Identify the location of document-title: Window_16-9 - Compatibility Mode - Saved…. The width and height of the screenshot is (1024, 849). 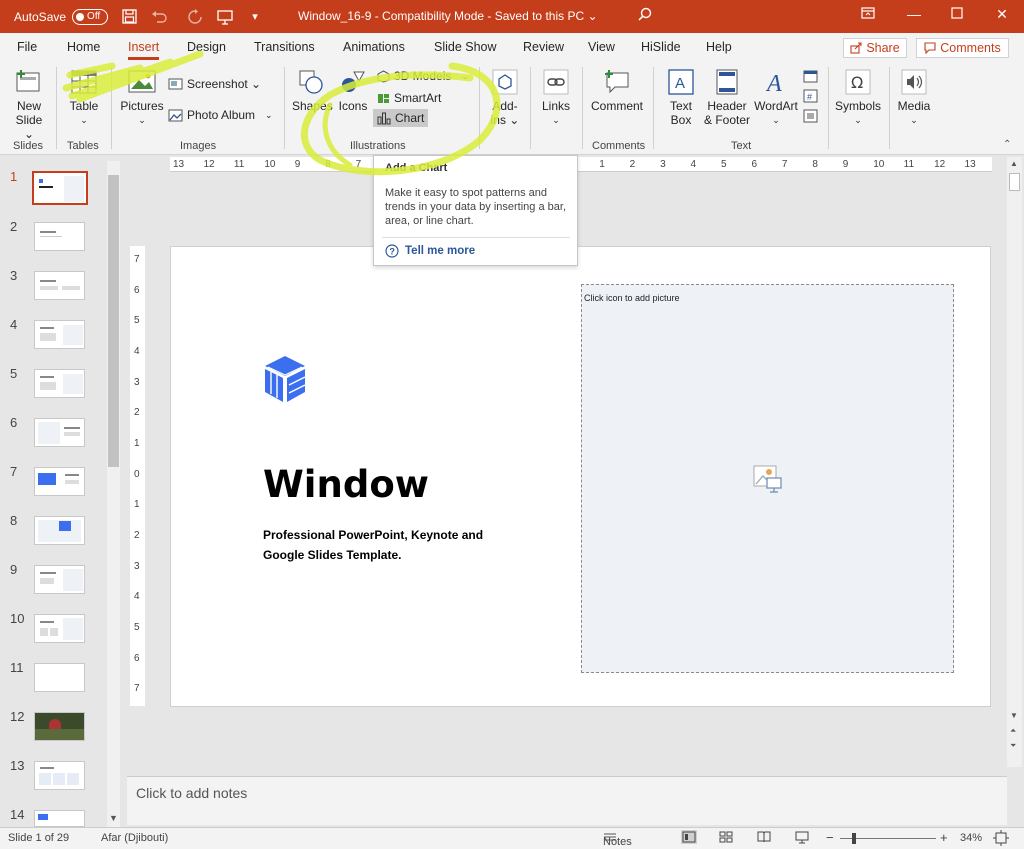
(448, 16).